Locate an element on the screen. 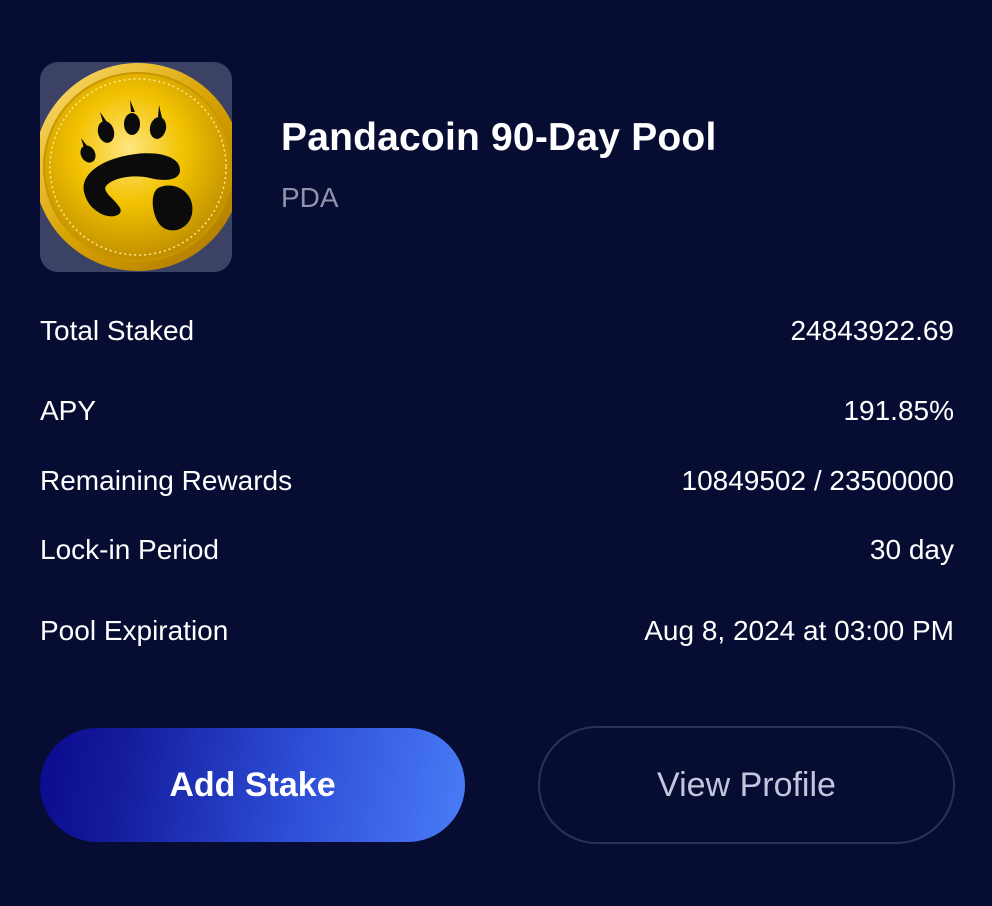 This screenshot has width=992, height=906. add-stake-button: Add Stake is located at coordinates (252, 785).